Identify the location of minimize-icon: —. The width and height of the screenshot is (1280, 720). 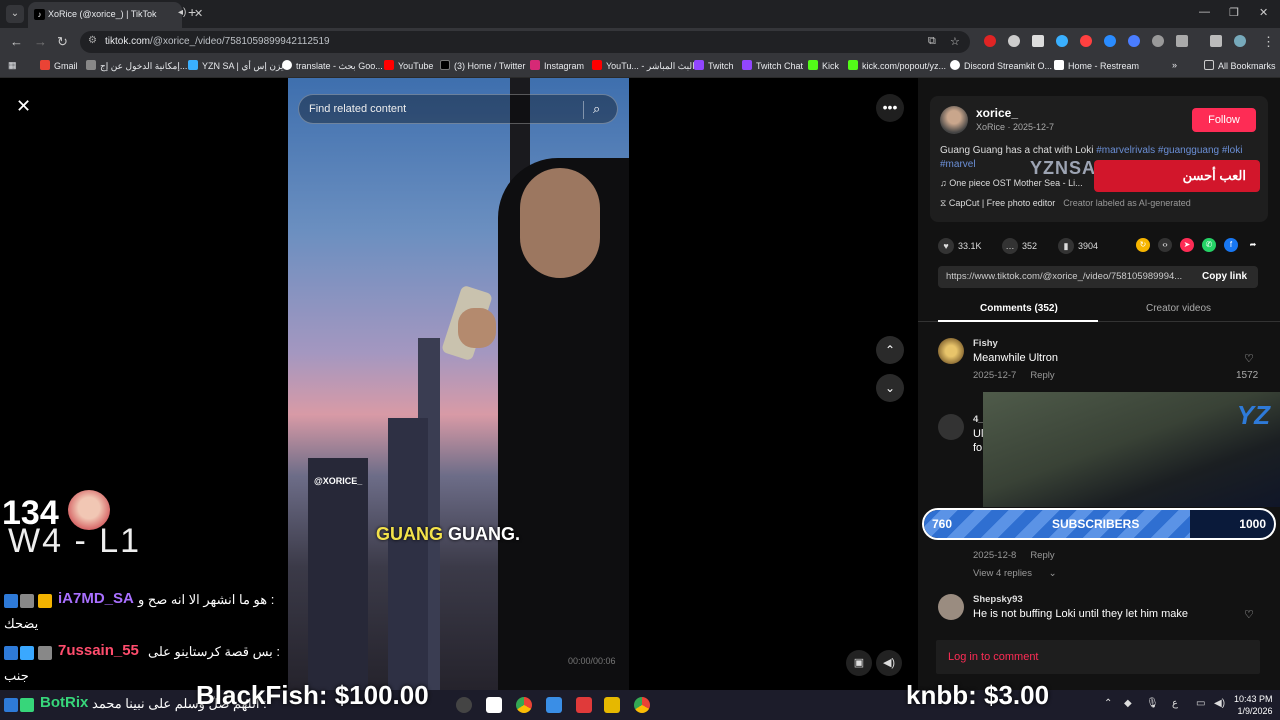
(1204, 12).